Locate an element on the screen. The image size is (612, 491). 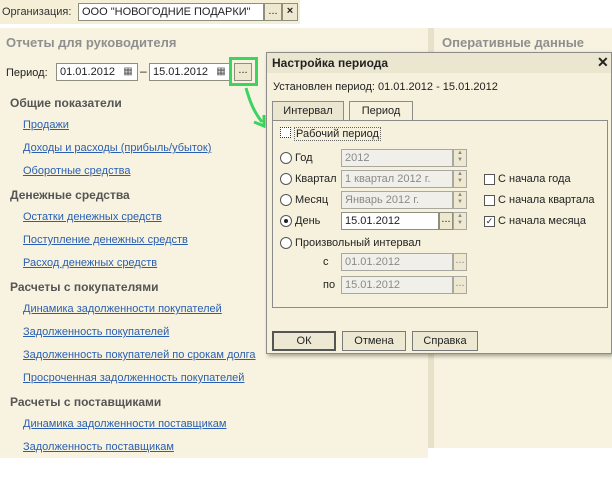
year-radio is located at coordinates (286, 158).